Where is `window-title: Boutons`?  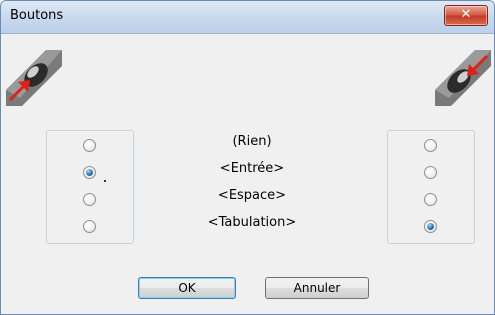
window-title: Boutons is located at coordinates (37, 15).